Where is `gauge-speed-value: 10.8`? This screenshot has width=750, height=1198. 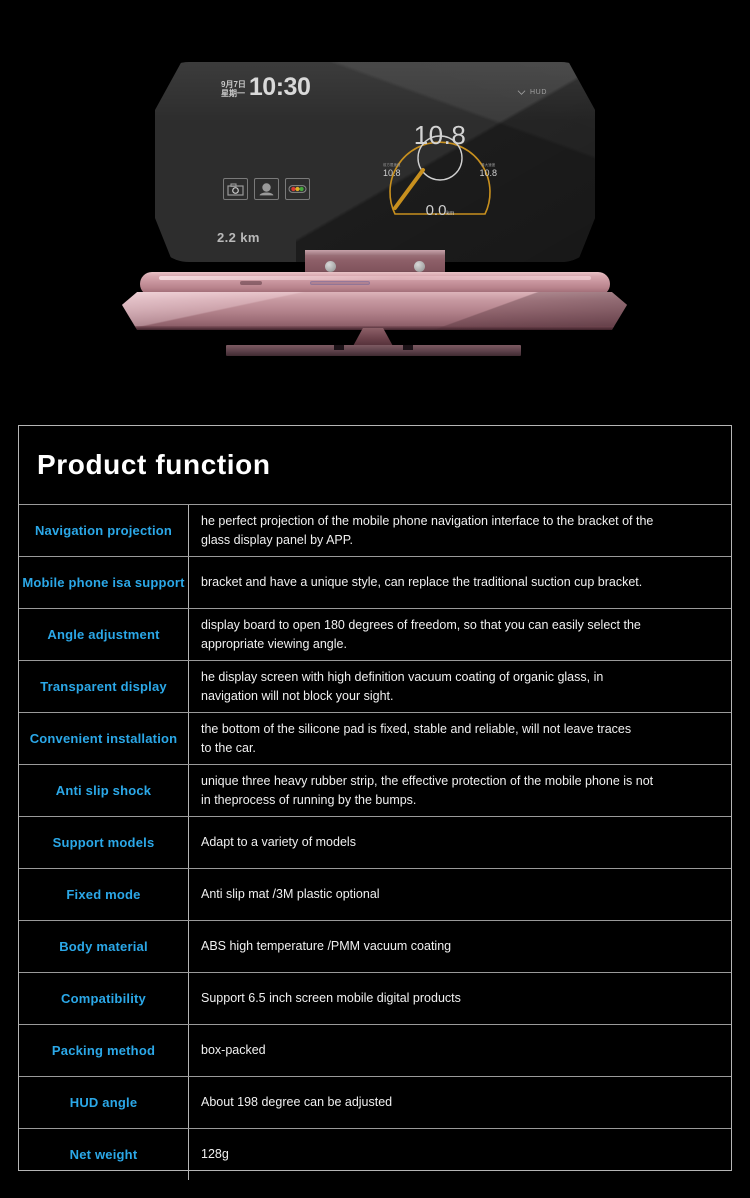 gauge-speed-value: 10.8 is located at coordinates (440, 135).